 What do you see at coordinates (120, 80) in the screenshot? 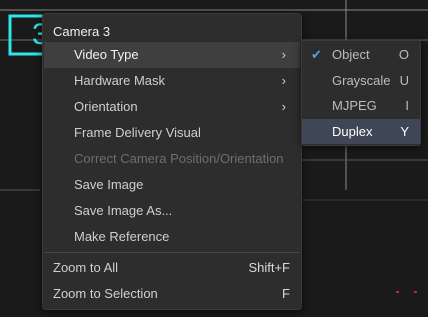
I see `menu-item-label: Hardware Mask` at bounding box center [120, 80].